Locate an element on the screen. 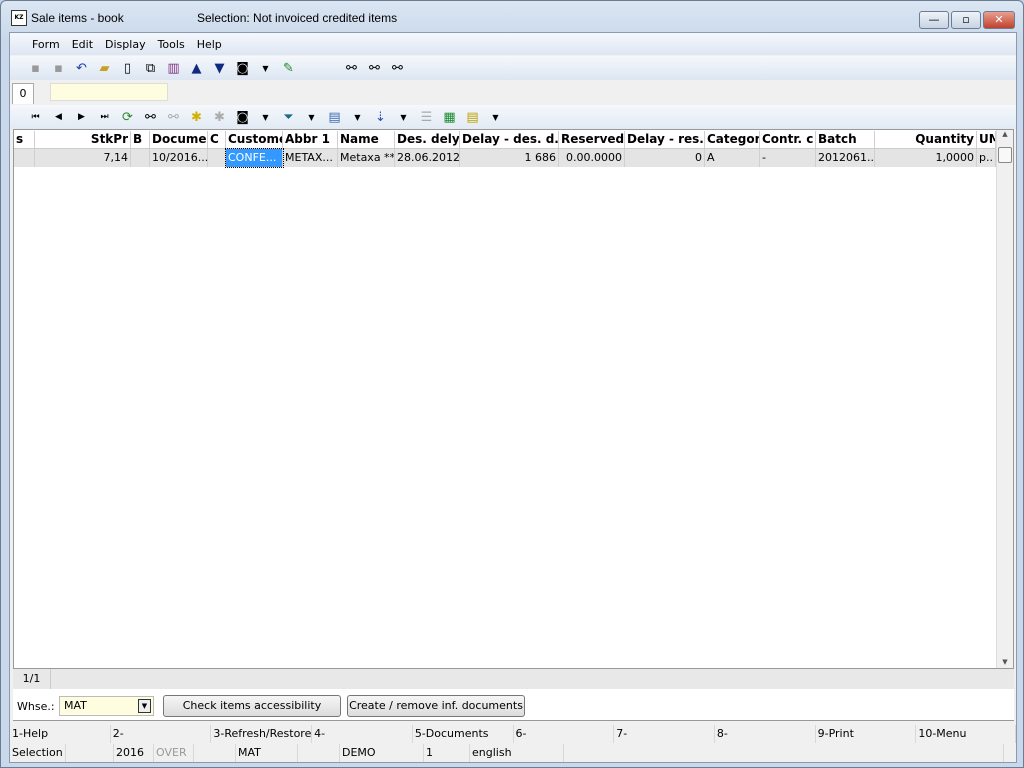 Image resolution: width=1024 pixels, height=768 pixels. function-key-button: 9-Print is located at coordinates (866, 734).